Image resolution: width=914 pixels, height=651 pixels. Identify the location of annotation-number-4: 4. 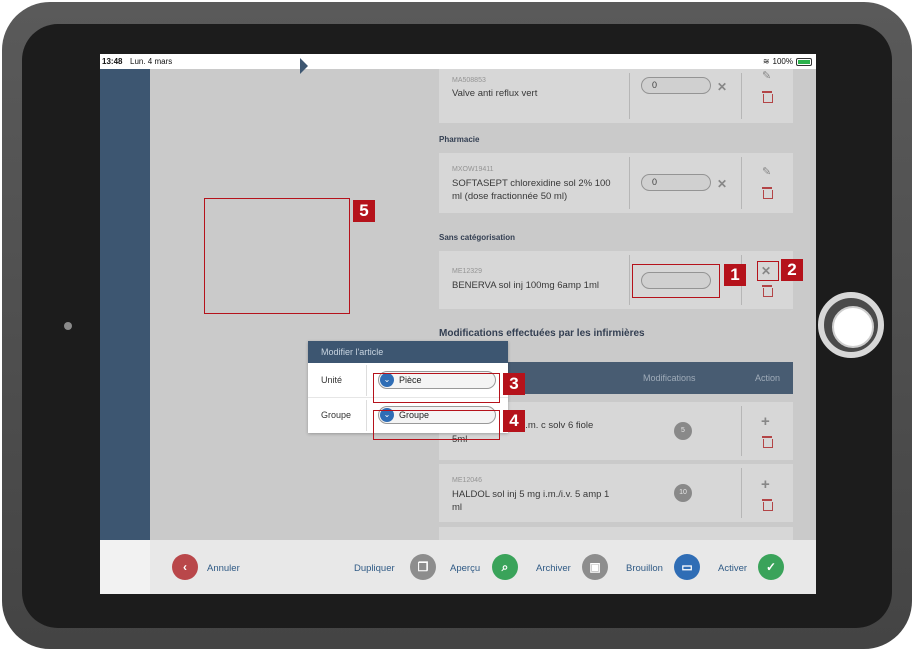
(514, 421).